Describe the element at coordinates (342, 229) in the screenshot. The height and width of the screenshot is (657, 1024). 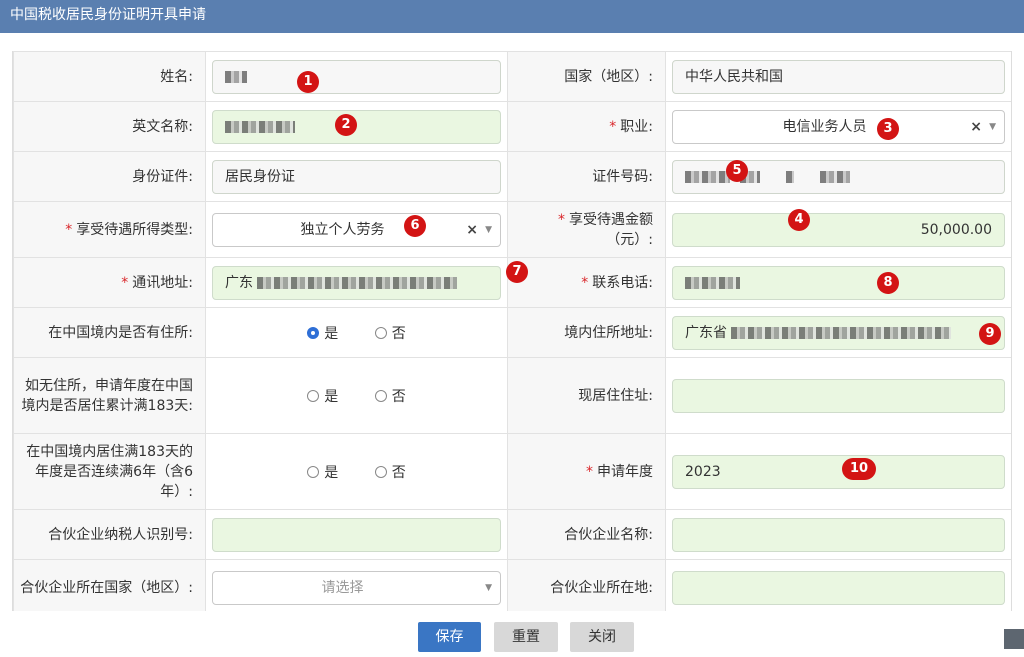
I see `income-type-value: 独立个人劳务` at that location.